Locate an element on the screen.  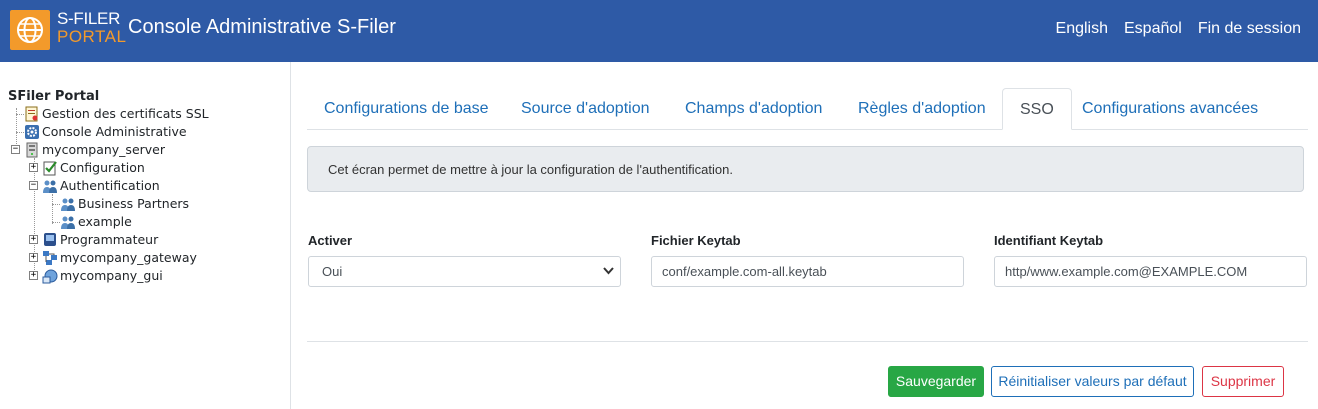
tree-item-label: Authentification is located at coordinates (110, 185).